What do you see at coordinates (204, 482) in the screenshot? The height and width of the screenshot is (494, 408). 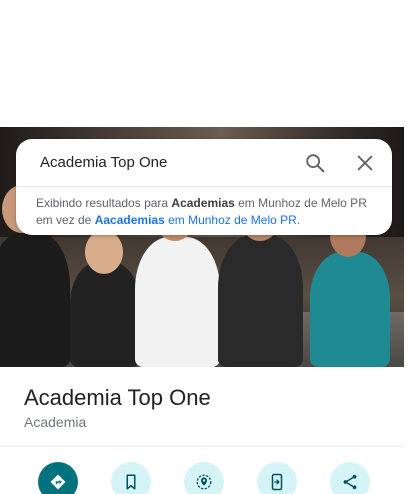 I see `nearby-icon` at bounding box center [204, 482].